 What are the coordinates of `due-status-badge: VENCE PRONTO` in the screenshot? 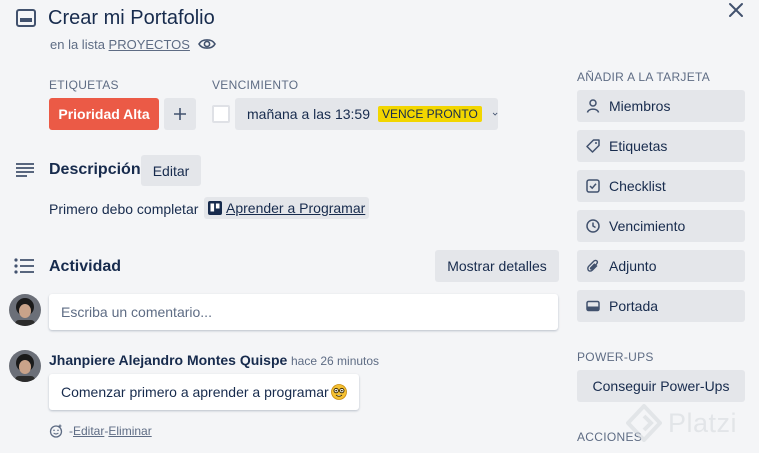 It's located at (429, 114).